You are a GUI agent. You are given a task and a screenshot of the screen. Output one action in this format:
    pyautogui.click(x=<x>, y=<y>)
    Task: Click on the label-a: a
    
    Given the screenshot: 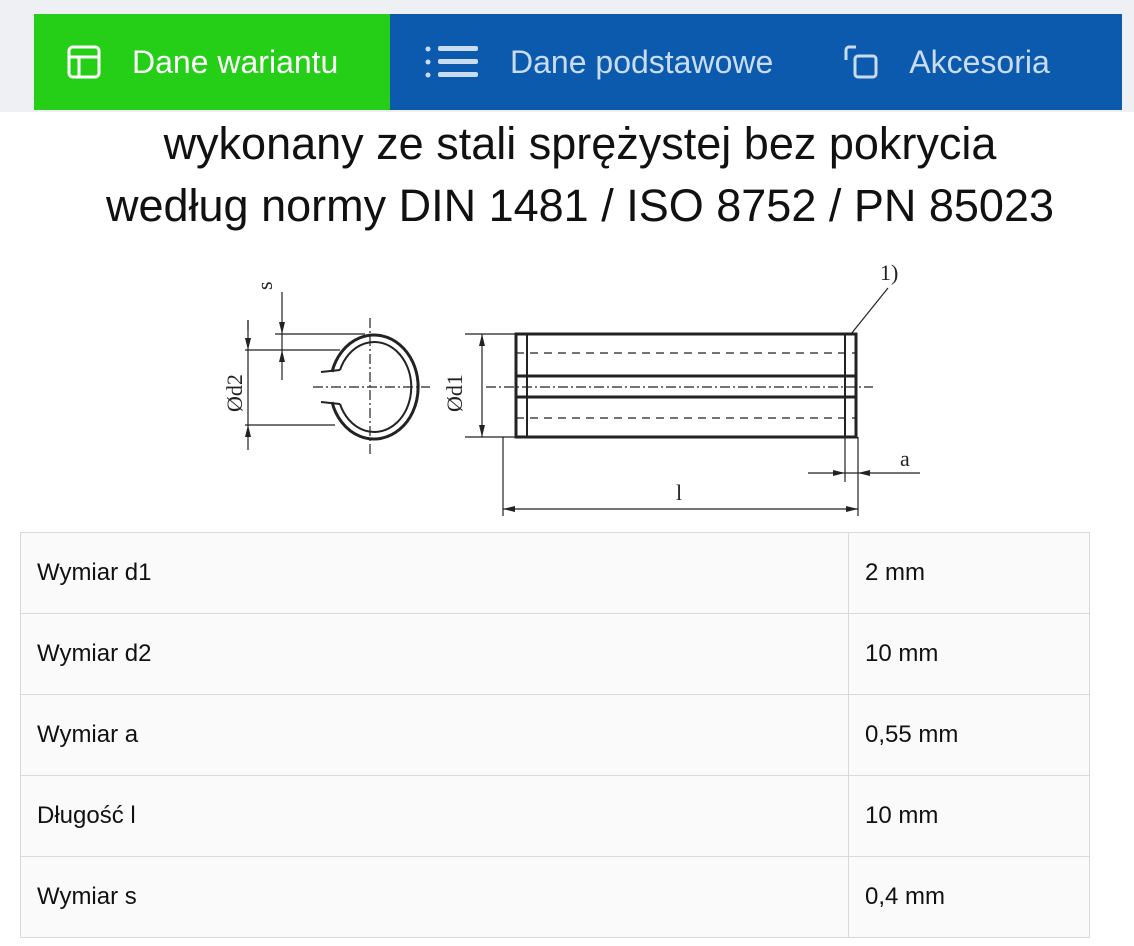 What is the action you would take?
    pyautogui.click(x=905, y=458)
    